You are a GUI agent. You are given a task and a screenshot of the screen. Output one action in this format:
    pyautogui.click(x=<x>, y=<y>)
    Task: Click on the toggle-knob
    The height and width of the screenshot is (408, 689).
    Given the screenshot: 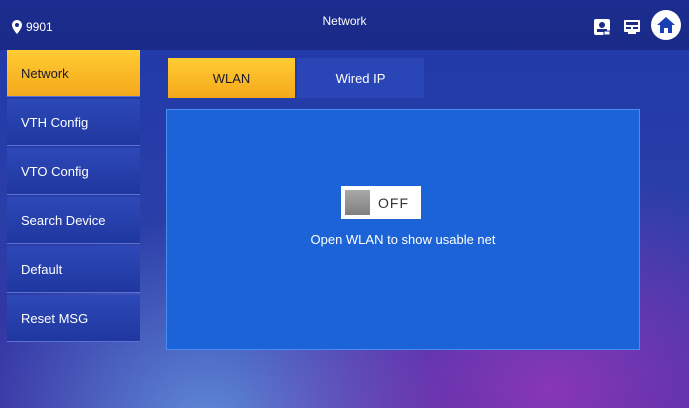 What is the action you would take?
    pyautogui.click(x=357, y=202)
    